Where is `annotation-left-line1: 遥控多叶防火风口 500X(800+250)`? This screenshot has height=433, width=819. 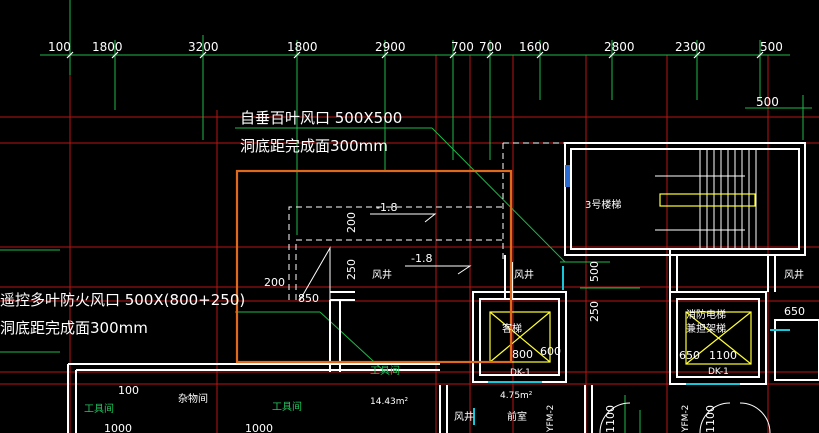
annotation-left-line1: 遥控多叶防火风口 500X(800+250) is located at coordinates (122, 300).